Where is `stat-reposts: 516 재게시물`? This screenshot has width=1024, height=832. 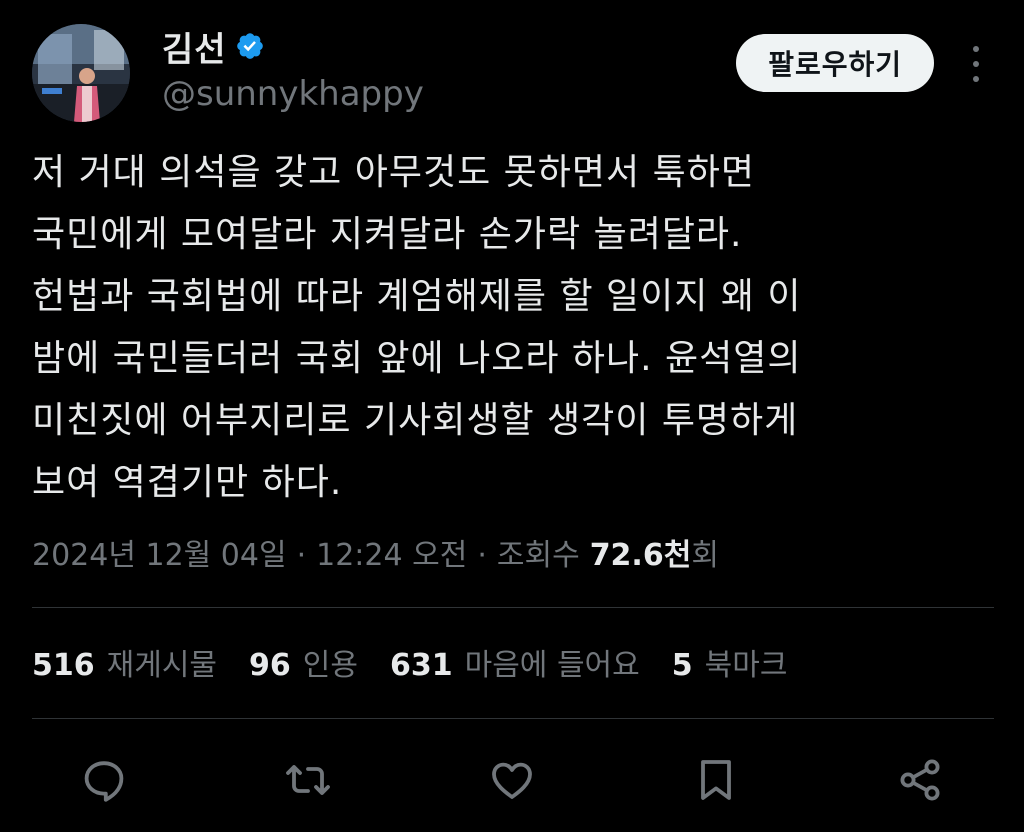 stat-reposts: 516 재게시물 is located at coordinates (124, 662).